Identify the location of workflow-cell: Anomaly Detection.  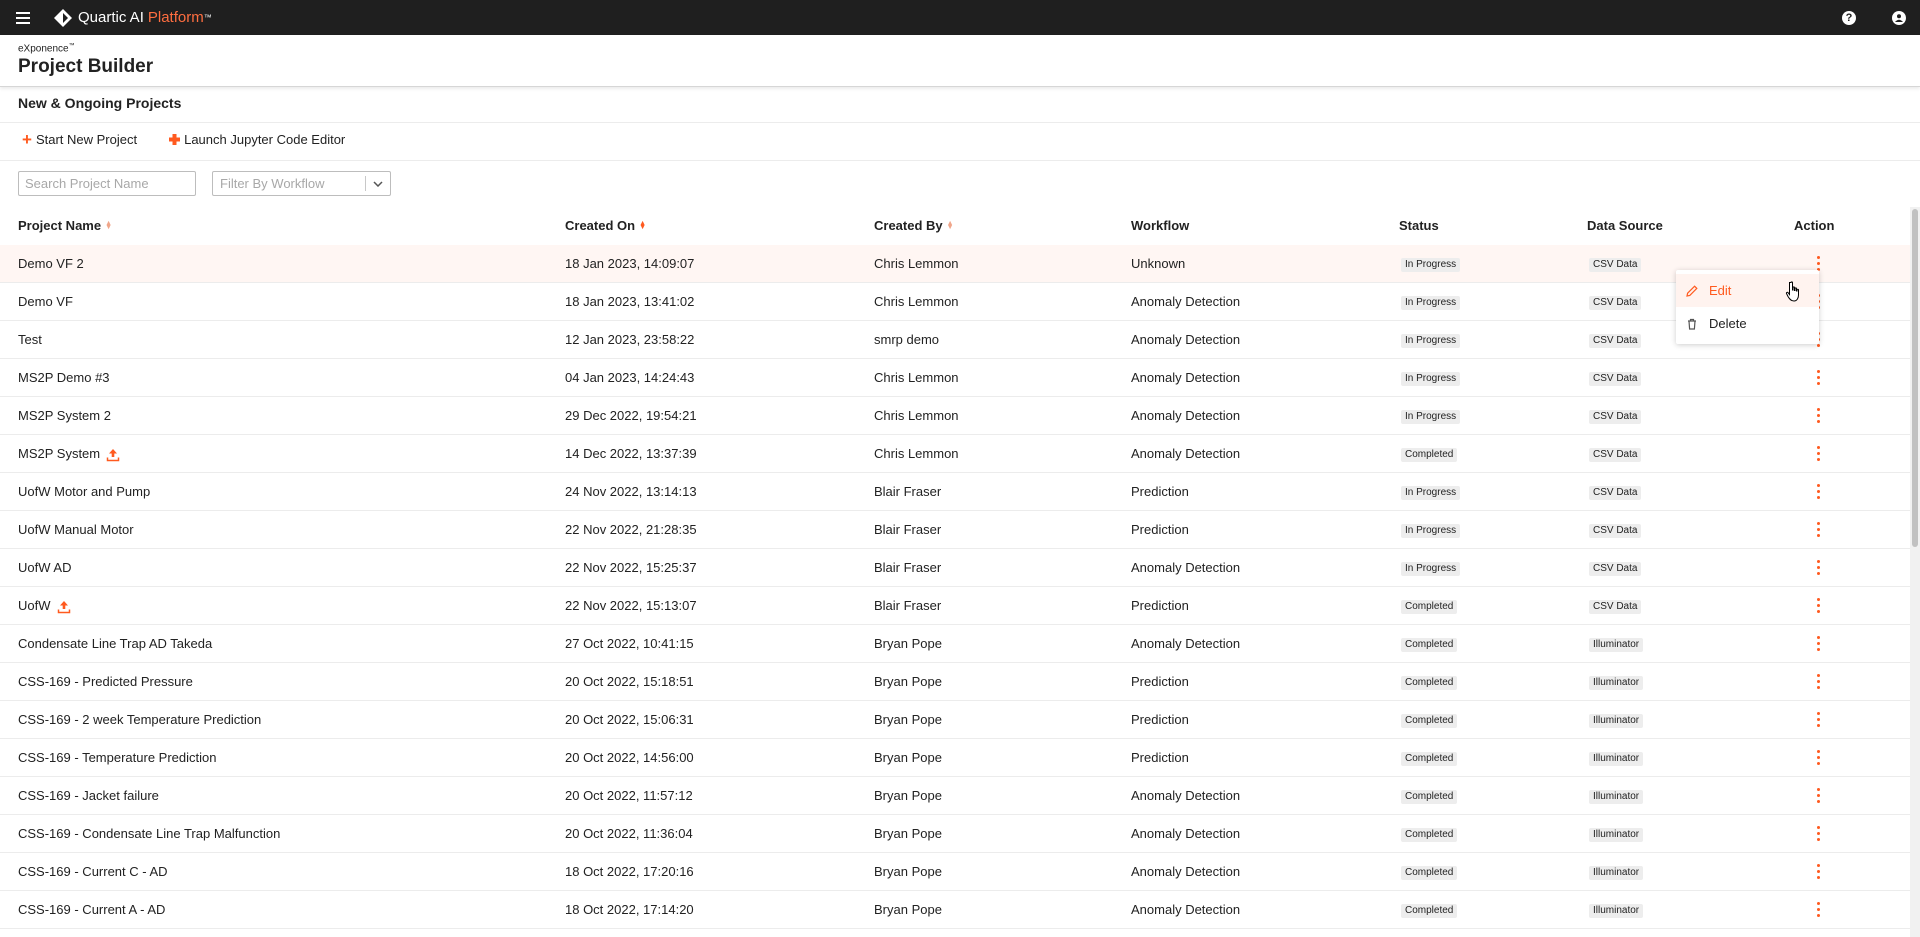
(1186, 567).